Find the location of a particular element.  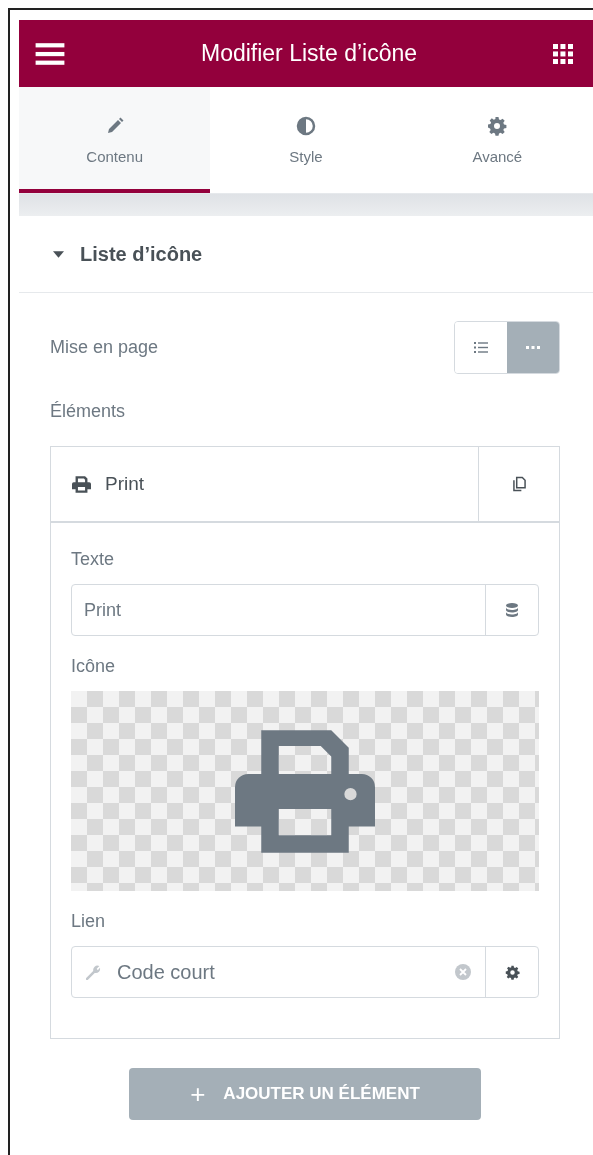

caret-icon is located at coordinates (58, 254).